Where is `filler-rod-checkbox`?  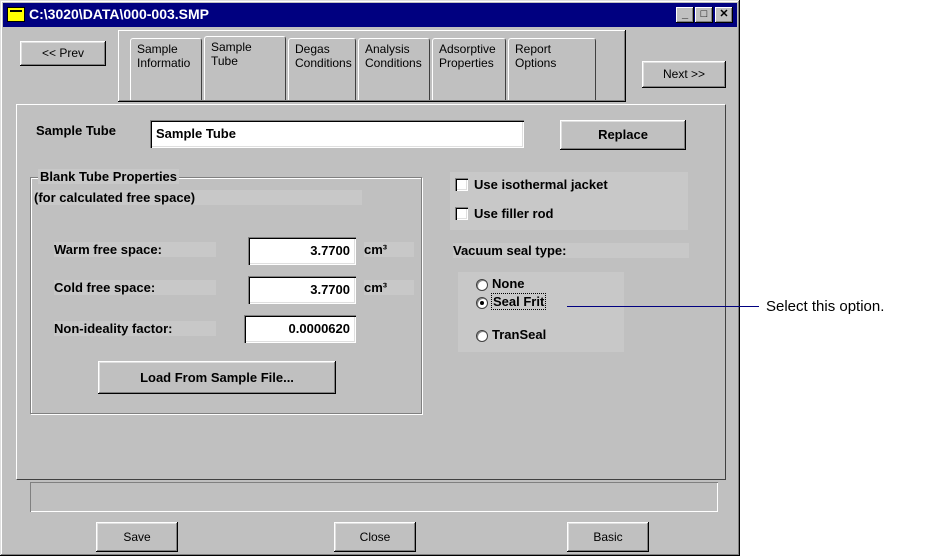 filler-rod-checkbox is located at coordinates (461, 213).